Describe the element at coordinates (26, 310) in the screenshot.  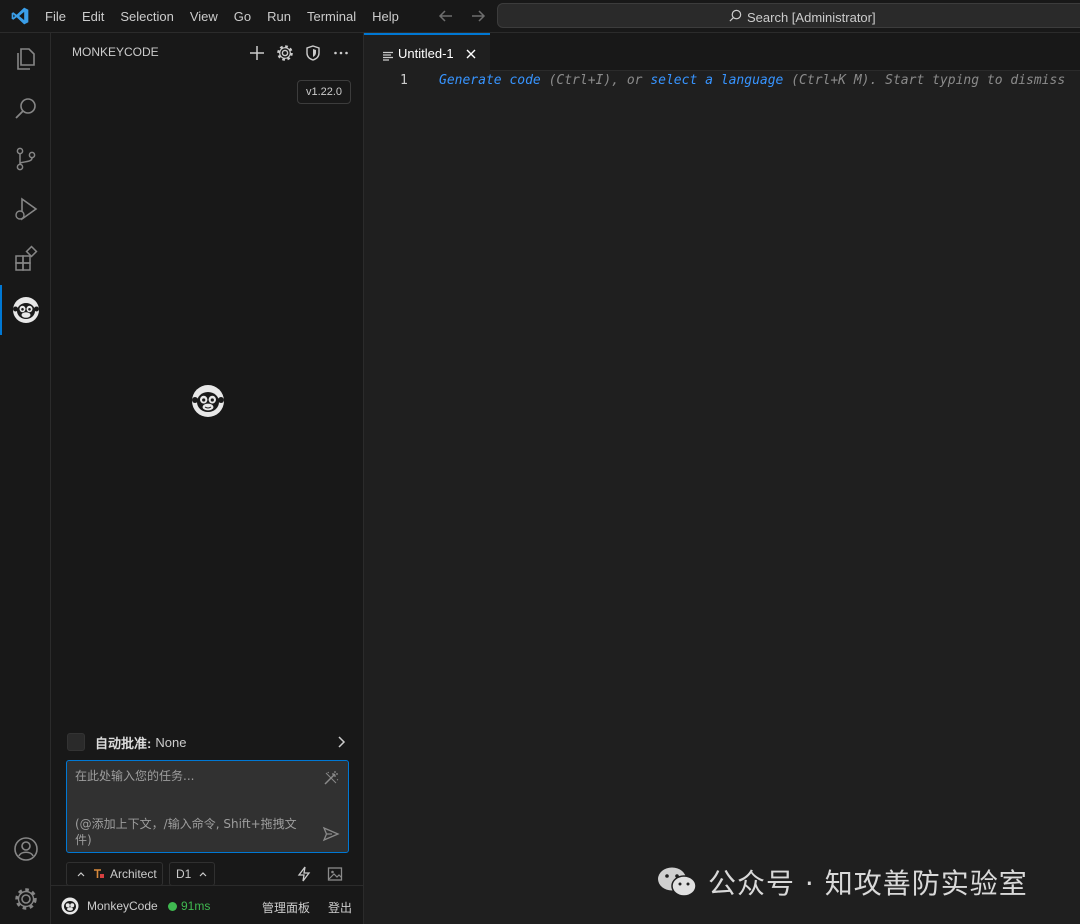
I see `monkeycode-icon` at that location.